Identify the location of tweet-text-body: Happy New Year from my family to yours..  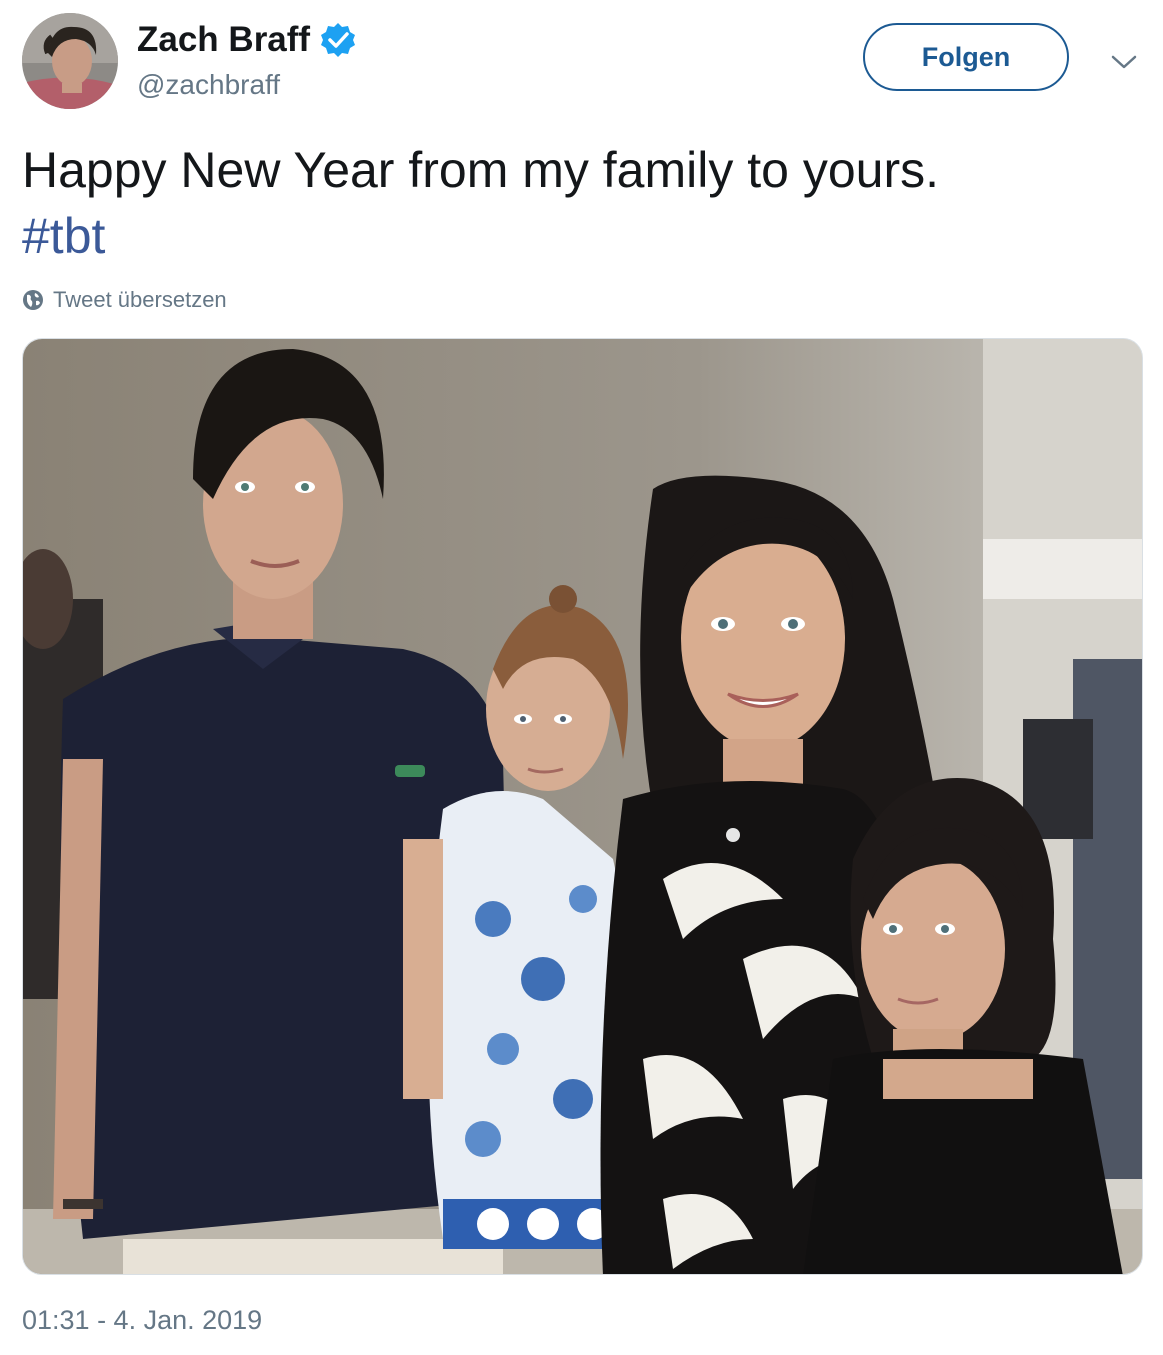
(480, 170).